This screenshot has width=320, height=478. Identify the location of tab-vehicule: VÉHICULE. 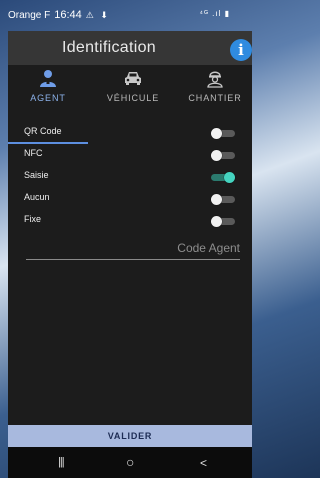
(133, 88).